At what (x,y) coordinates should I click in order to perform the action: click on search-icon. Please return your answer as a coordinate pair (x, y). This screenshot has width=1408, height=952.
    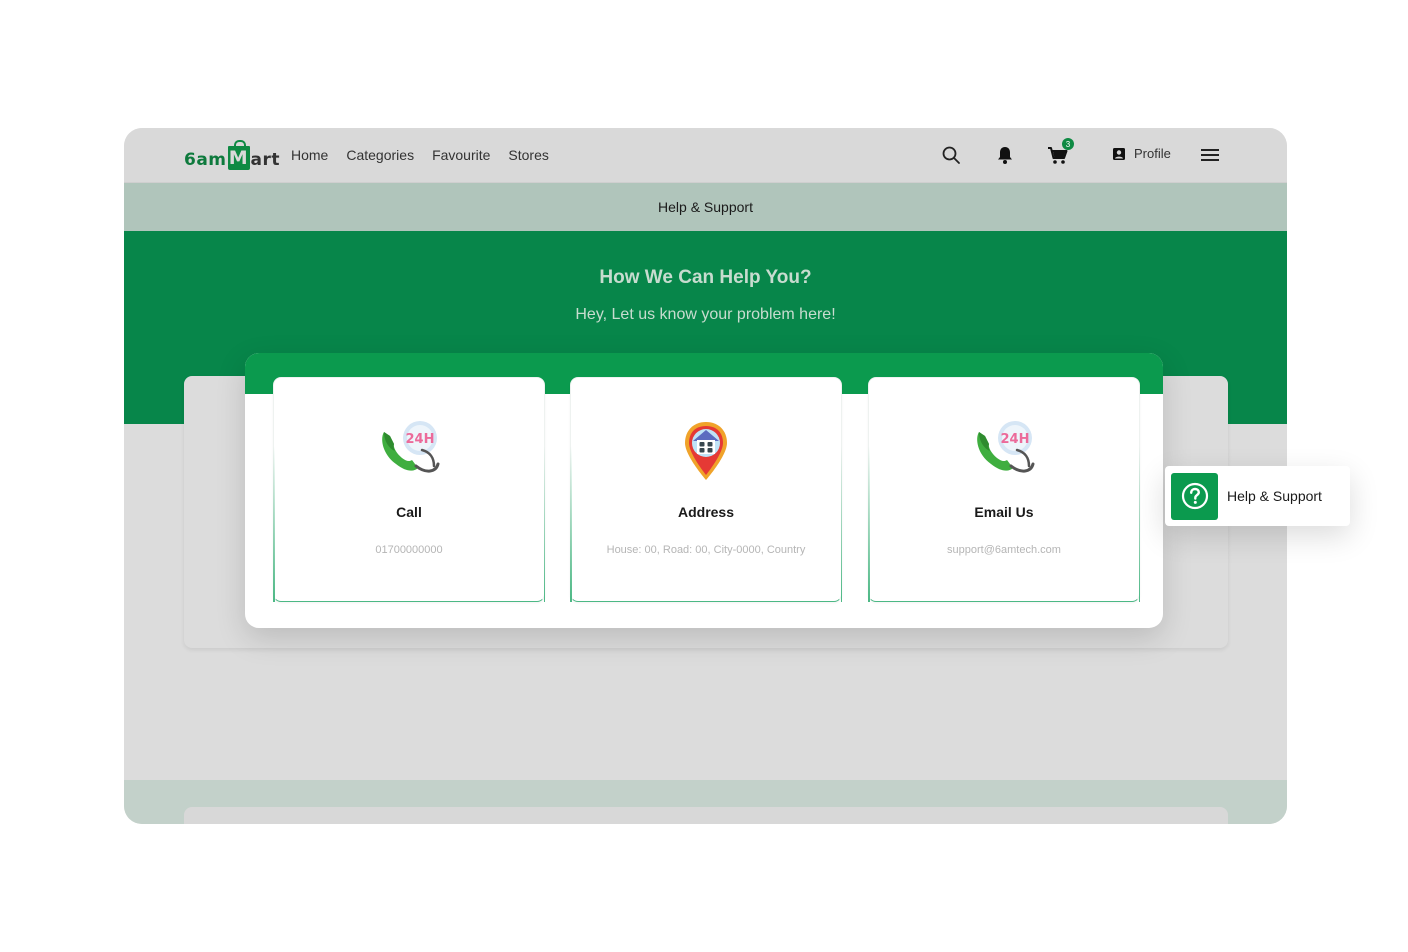
    Looking at the image, I should click on (951, 155).